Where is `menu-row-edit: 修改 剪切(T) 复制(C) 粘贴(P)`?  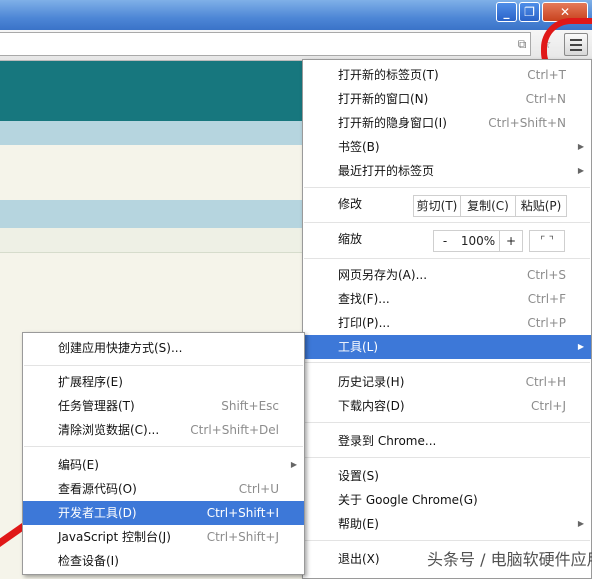
menu-row-edit: 修改 剪切(T) 复制(C) 粘贴(P) is located at coordinates (447, 205).